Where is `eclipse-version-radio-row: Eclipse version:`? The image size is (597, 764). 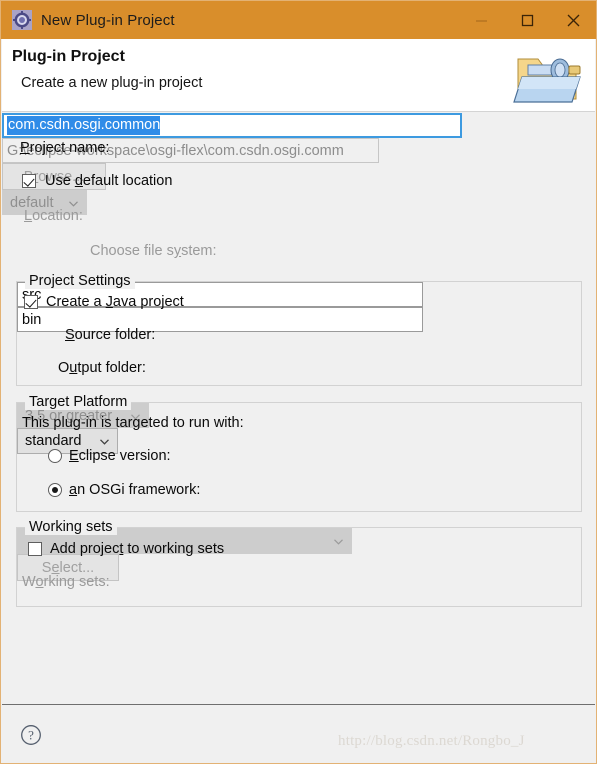
eclipse-version-radio-row: Eclipse version: is located at coordinates (109, 456).